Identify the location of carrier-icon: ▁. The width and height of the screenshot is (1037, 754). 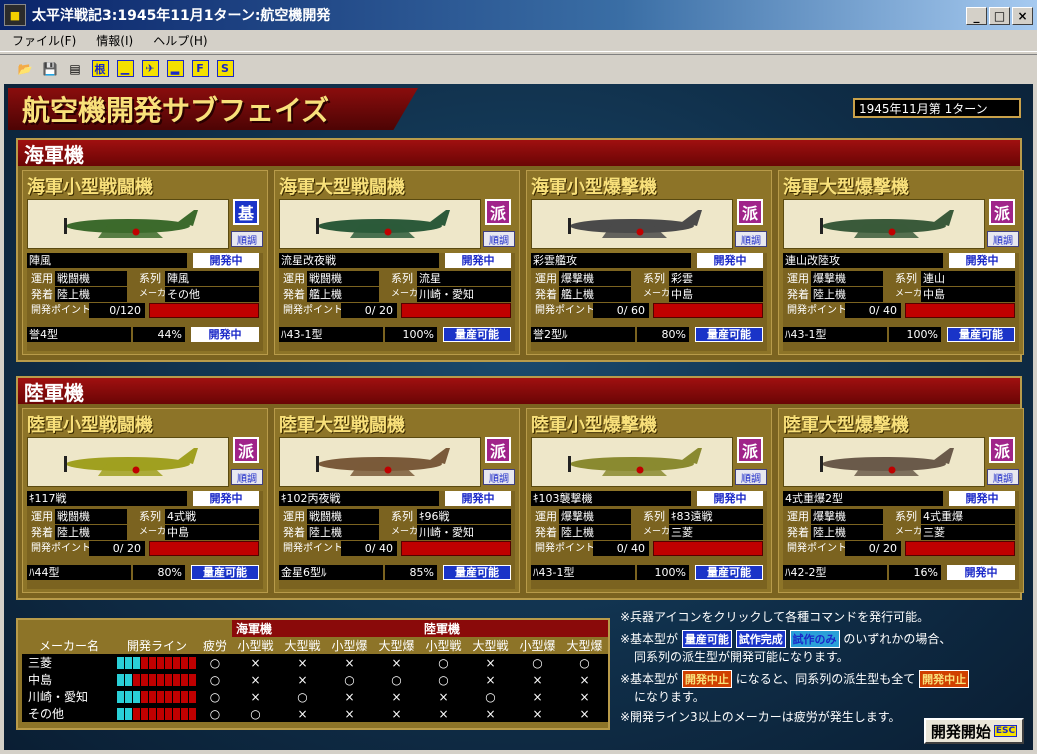
(125, 69).